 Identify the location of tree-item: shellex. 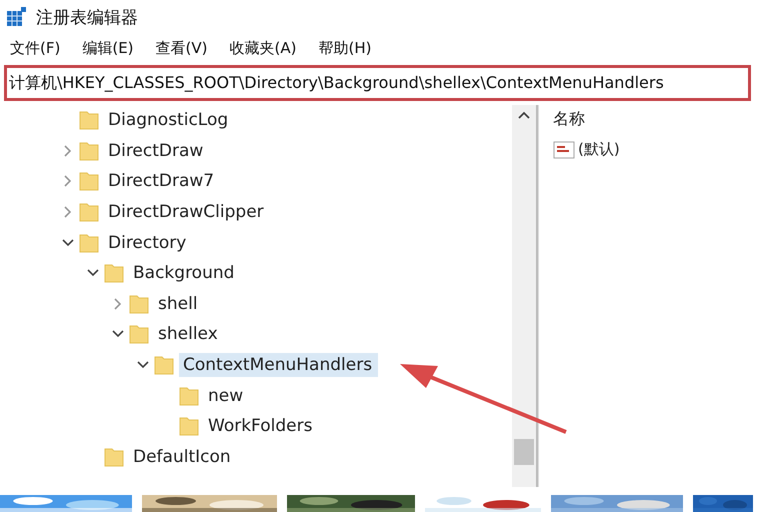
(189, 334).